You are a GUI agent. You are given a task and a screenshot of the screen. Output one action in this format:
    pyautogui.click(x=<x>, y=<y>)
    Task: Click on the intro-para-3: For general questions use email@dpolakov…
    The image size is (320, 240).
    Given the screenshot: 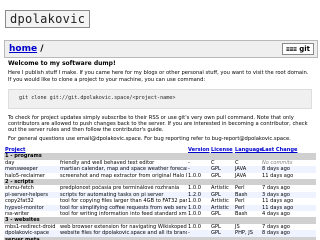 What is the action you would take?
    pyautogui.click(x=149, y=138)
    